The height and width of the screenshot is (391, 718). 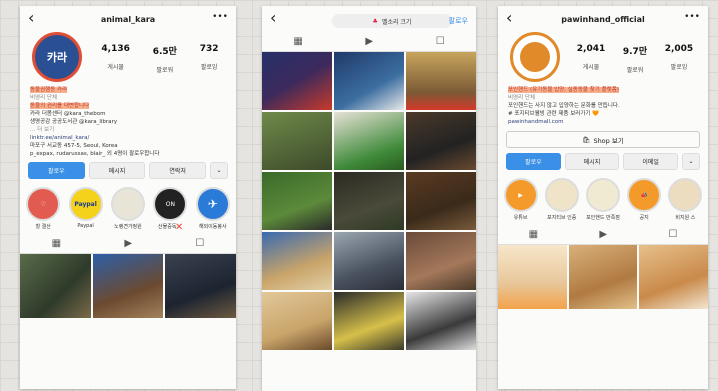 What do you see at coordinates (561, 195) in the screenshot?
I see `certificate-icon` at bounding box center [561, 195].